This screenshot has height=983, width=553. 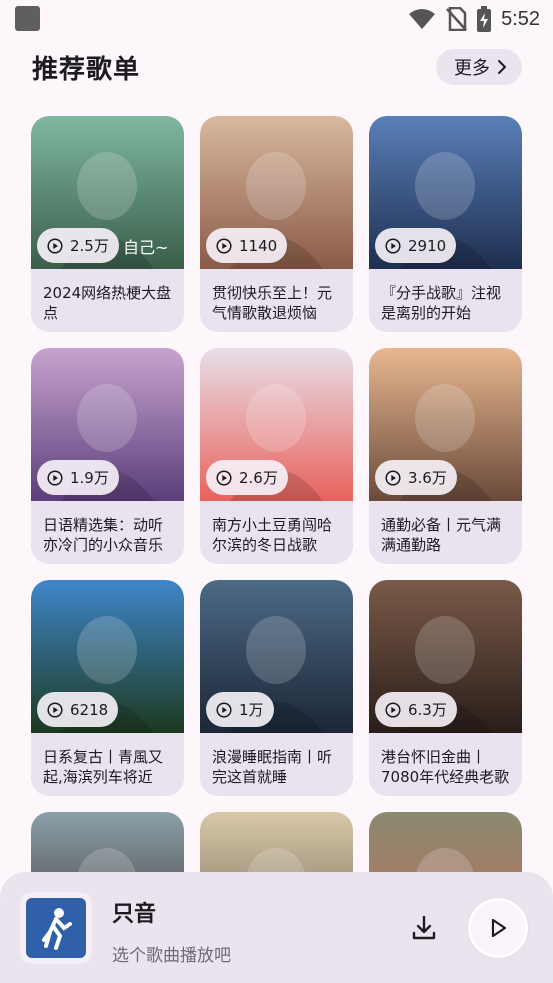 I want to click on more-button: 更多, so click(x=479, y=67).